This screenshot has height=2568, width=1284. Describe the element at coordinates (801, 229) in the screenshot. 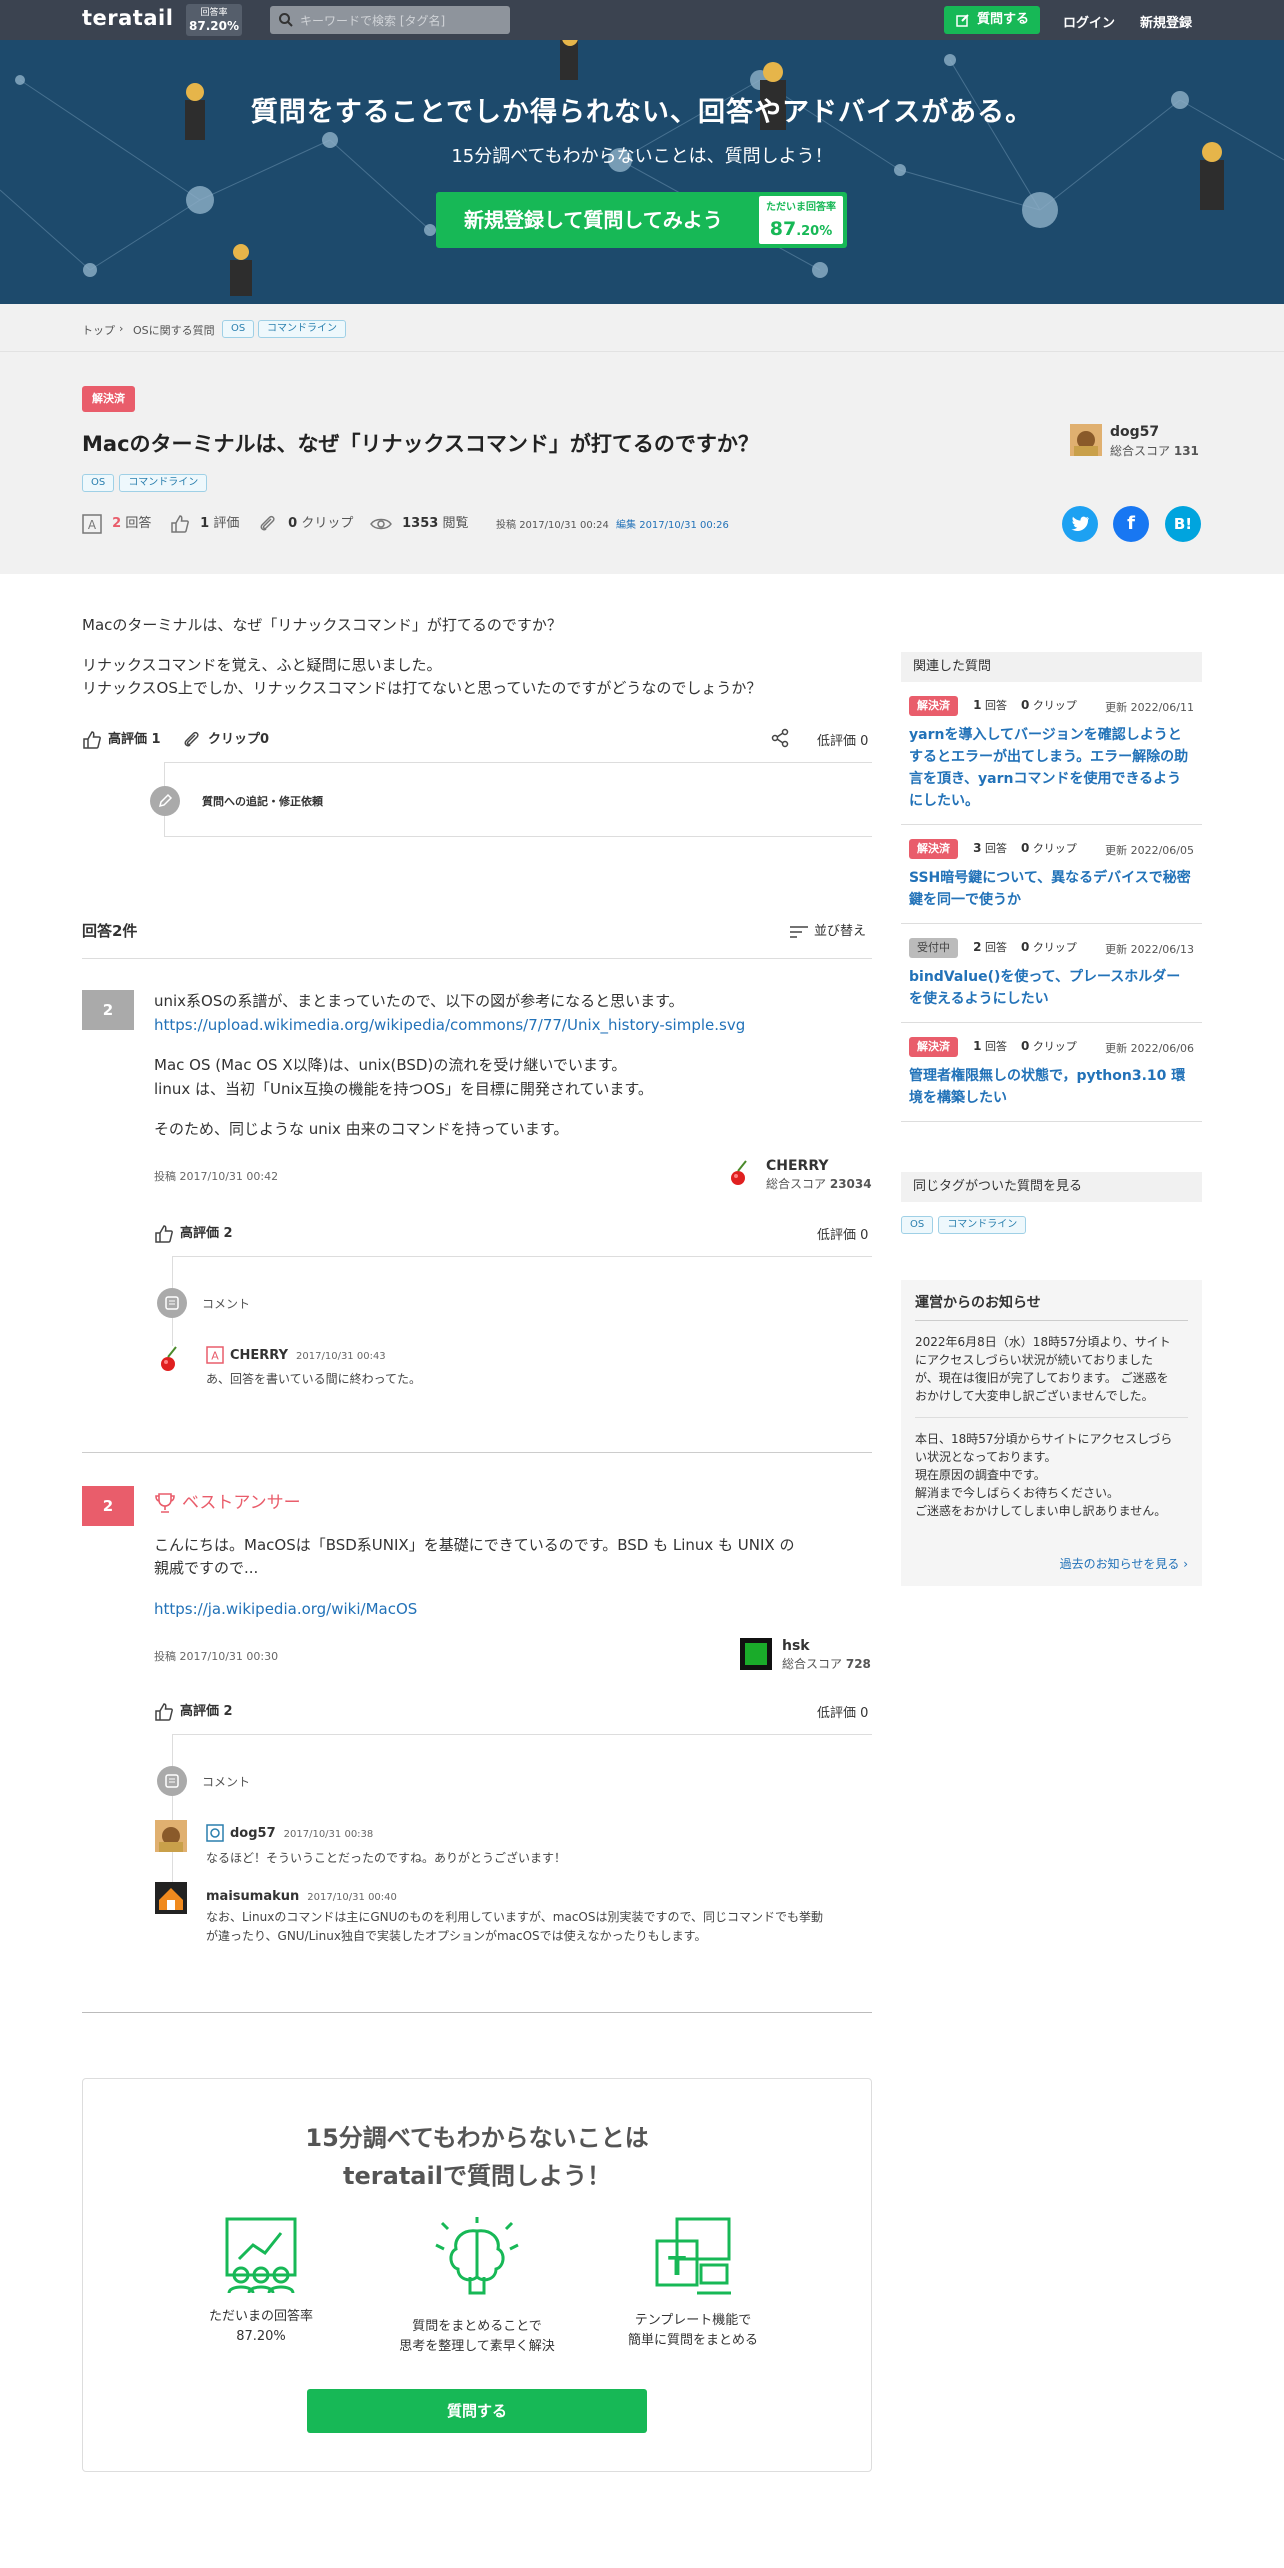

I see `hero-rate-value: 87.20%` at that location.